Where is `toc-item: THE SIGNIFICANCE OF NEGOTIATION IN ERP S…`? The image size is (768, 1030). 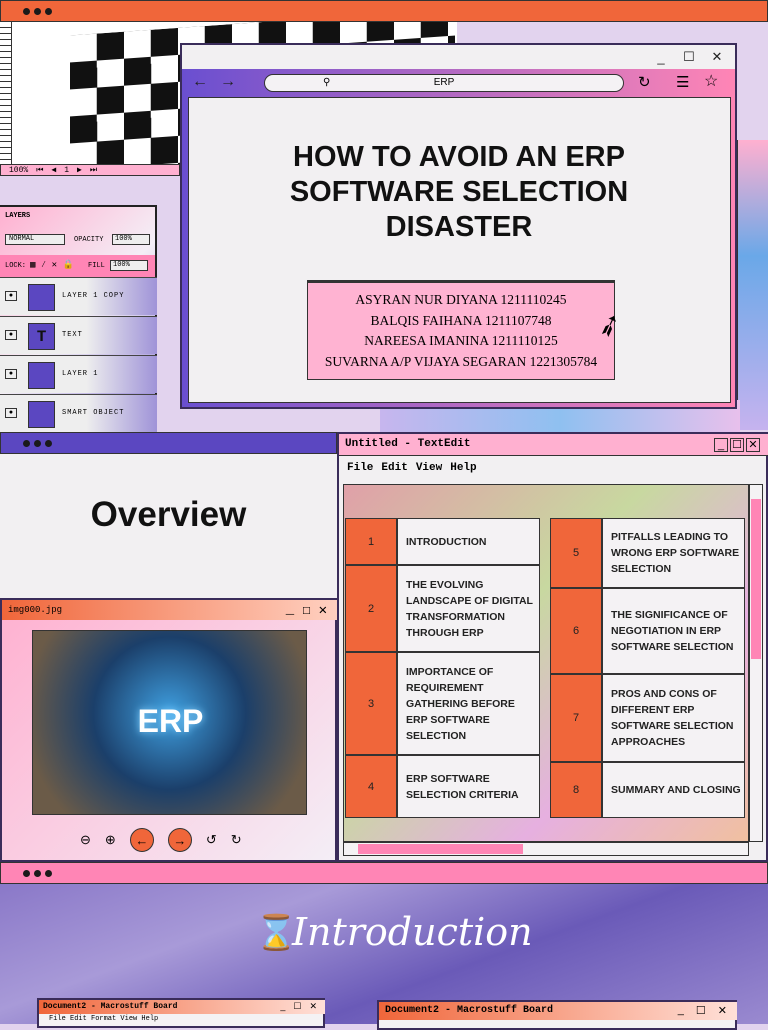 toc-item: THE SIGNIFICANCE OF NEGOTIATION IN ERP S… is located at coordinates (673, 631).